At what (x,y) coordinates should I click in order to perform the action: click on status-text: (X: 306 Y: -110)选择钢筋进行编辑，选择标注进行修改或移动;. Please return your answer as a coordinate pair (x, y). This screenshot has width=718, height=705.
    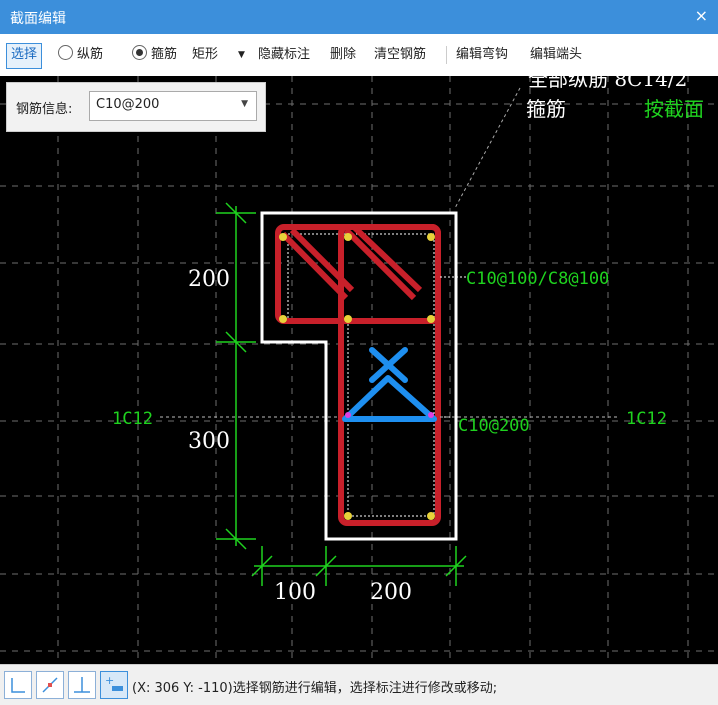
    Looking at the image, I should click on (315, 688).